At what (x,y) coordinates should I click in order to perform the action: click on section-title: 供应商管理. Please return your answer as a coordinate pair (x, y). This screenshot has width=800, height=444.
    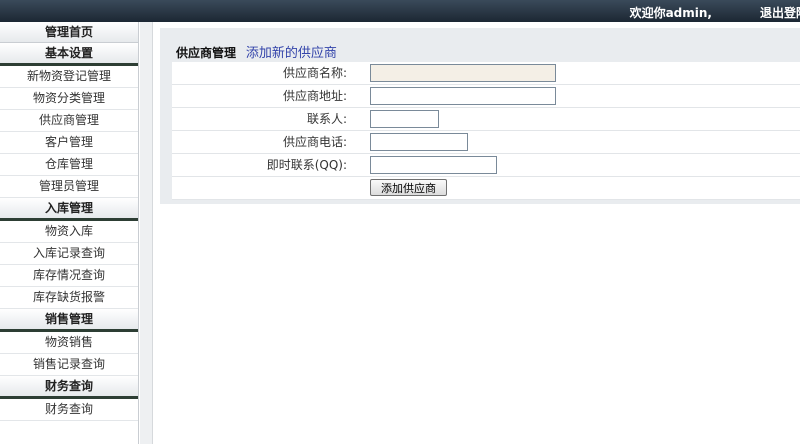
    Looking at the image, I should click on (206, 53).